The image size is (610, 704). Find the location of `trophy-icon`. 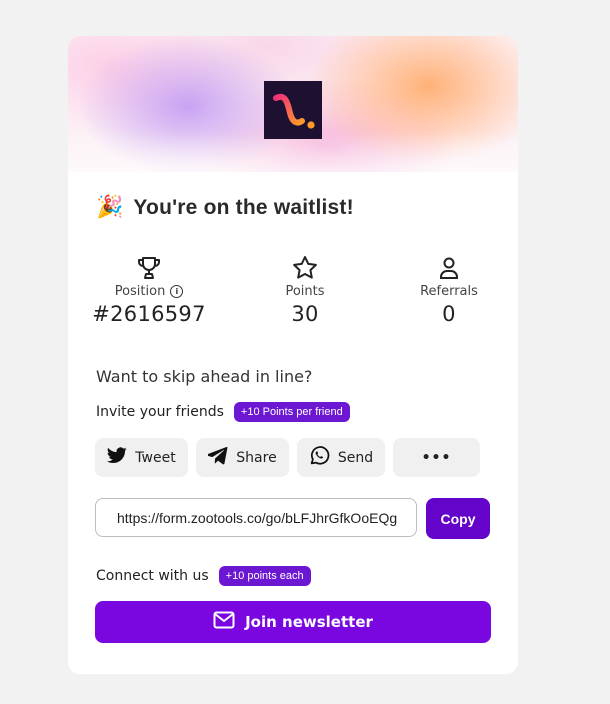

trophy-icon is located at coordinates (149, 268).